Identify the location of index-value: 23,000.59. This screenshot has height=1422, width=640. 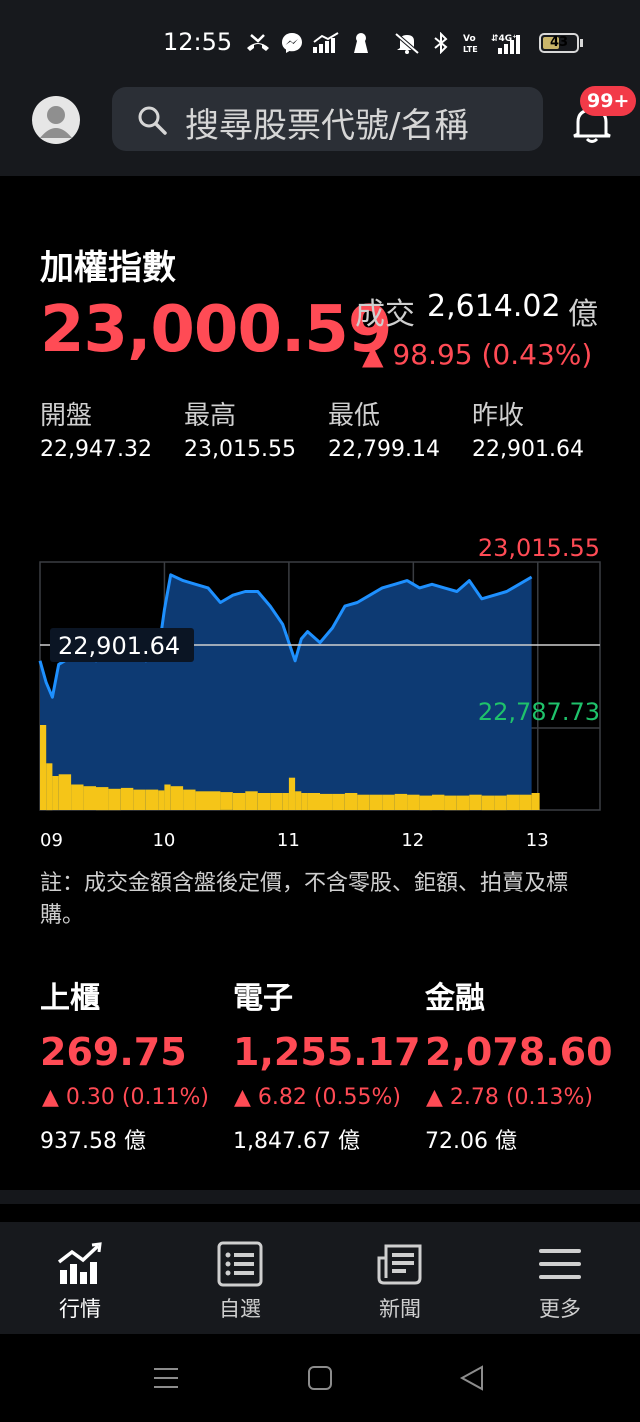
(216, 330).